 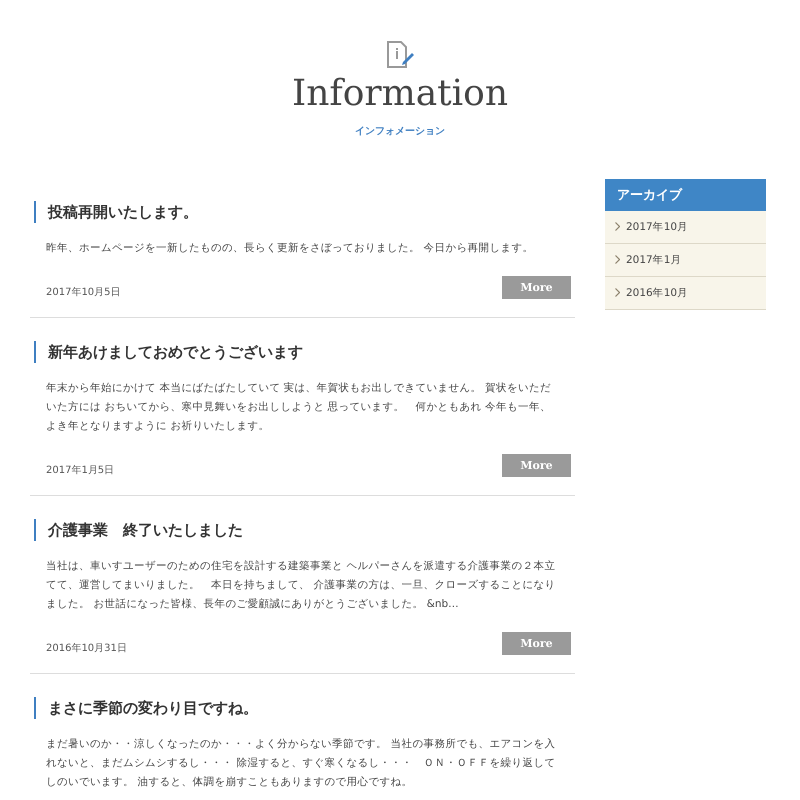 I want to click on archive-link: 2016年10月, so click(x=685, y=293).